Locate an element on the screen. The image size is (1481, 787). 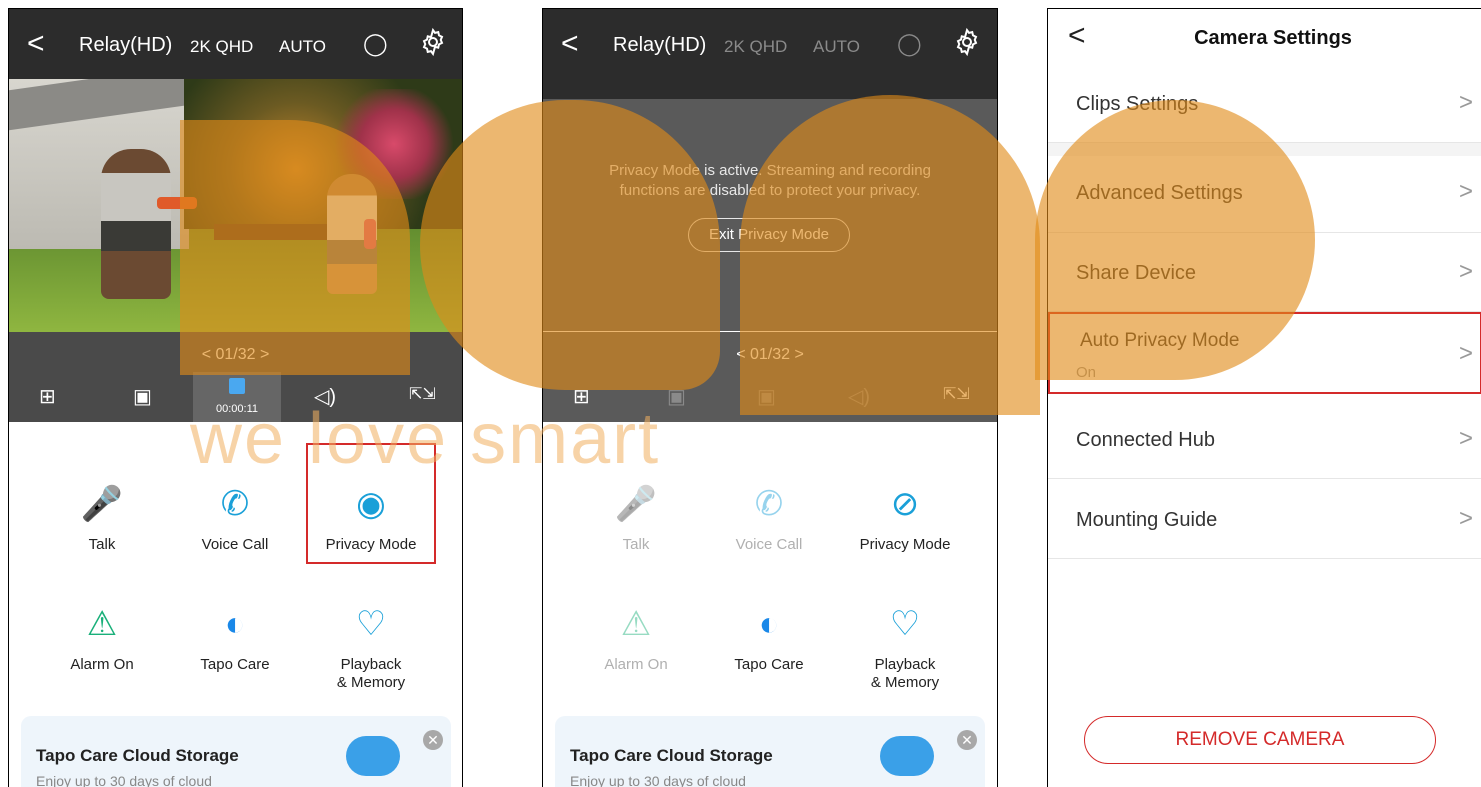
privacy-mode-button: ⊘ Privacy Mode is located at coordinates (905, 519).